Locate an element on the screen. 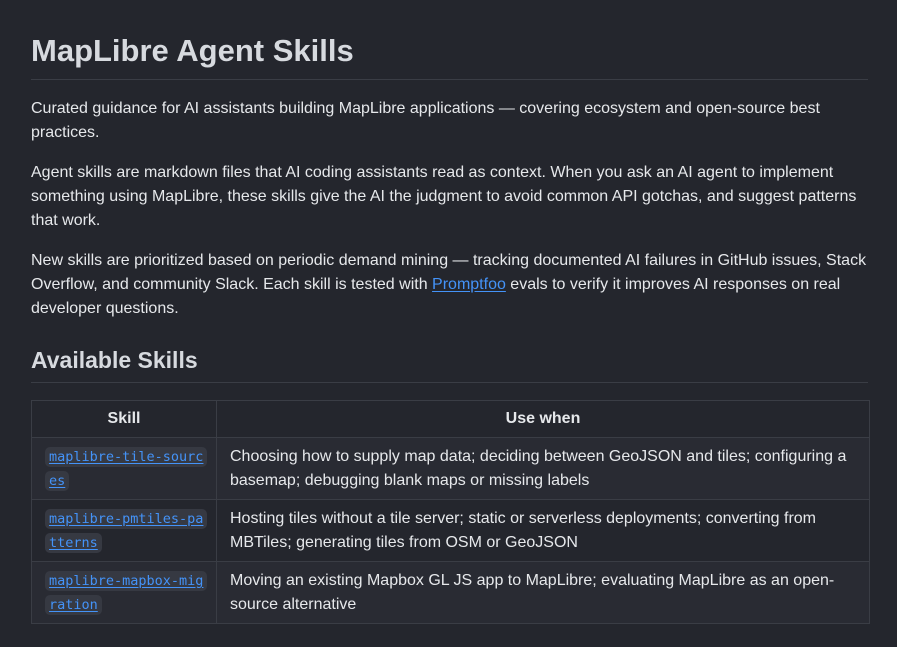  page-title: MapLibre Agent Skills is located at coordinates (192, 50).